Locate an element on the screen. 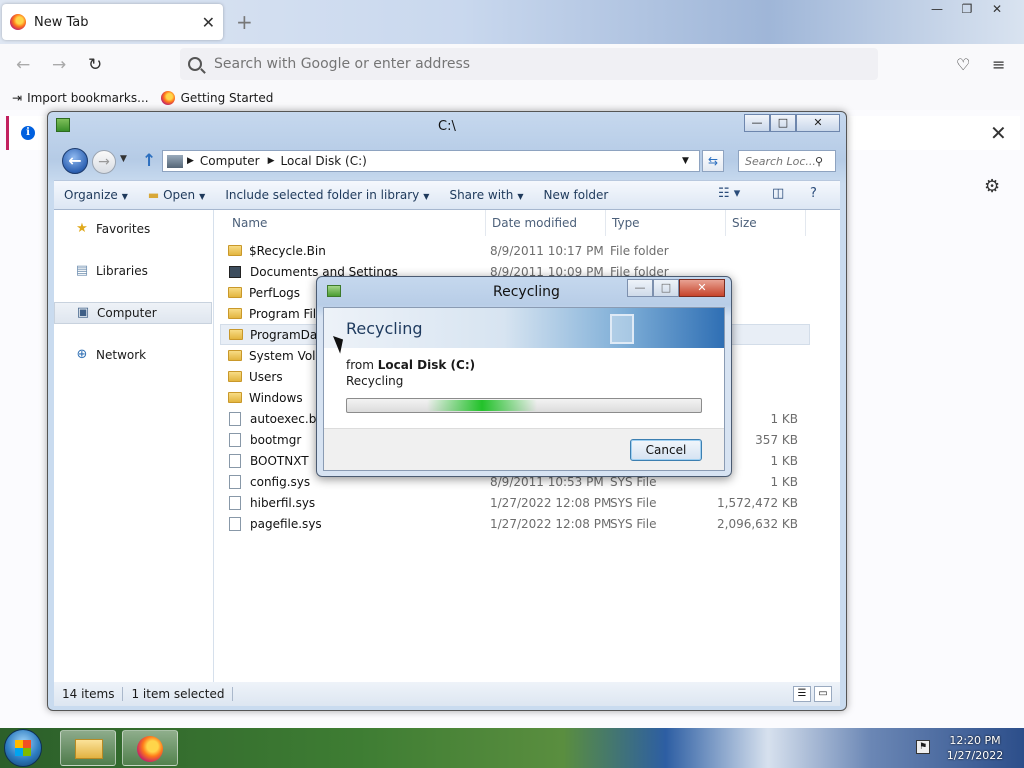 The height and width of the screenshot is (768, 1024). library-icon: ▤ is located at coordinates (82, 270).